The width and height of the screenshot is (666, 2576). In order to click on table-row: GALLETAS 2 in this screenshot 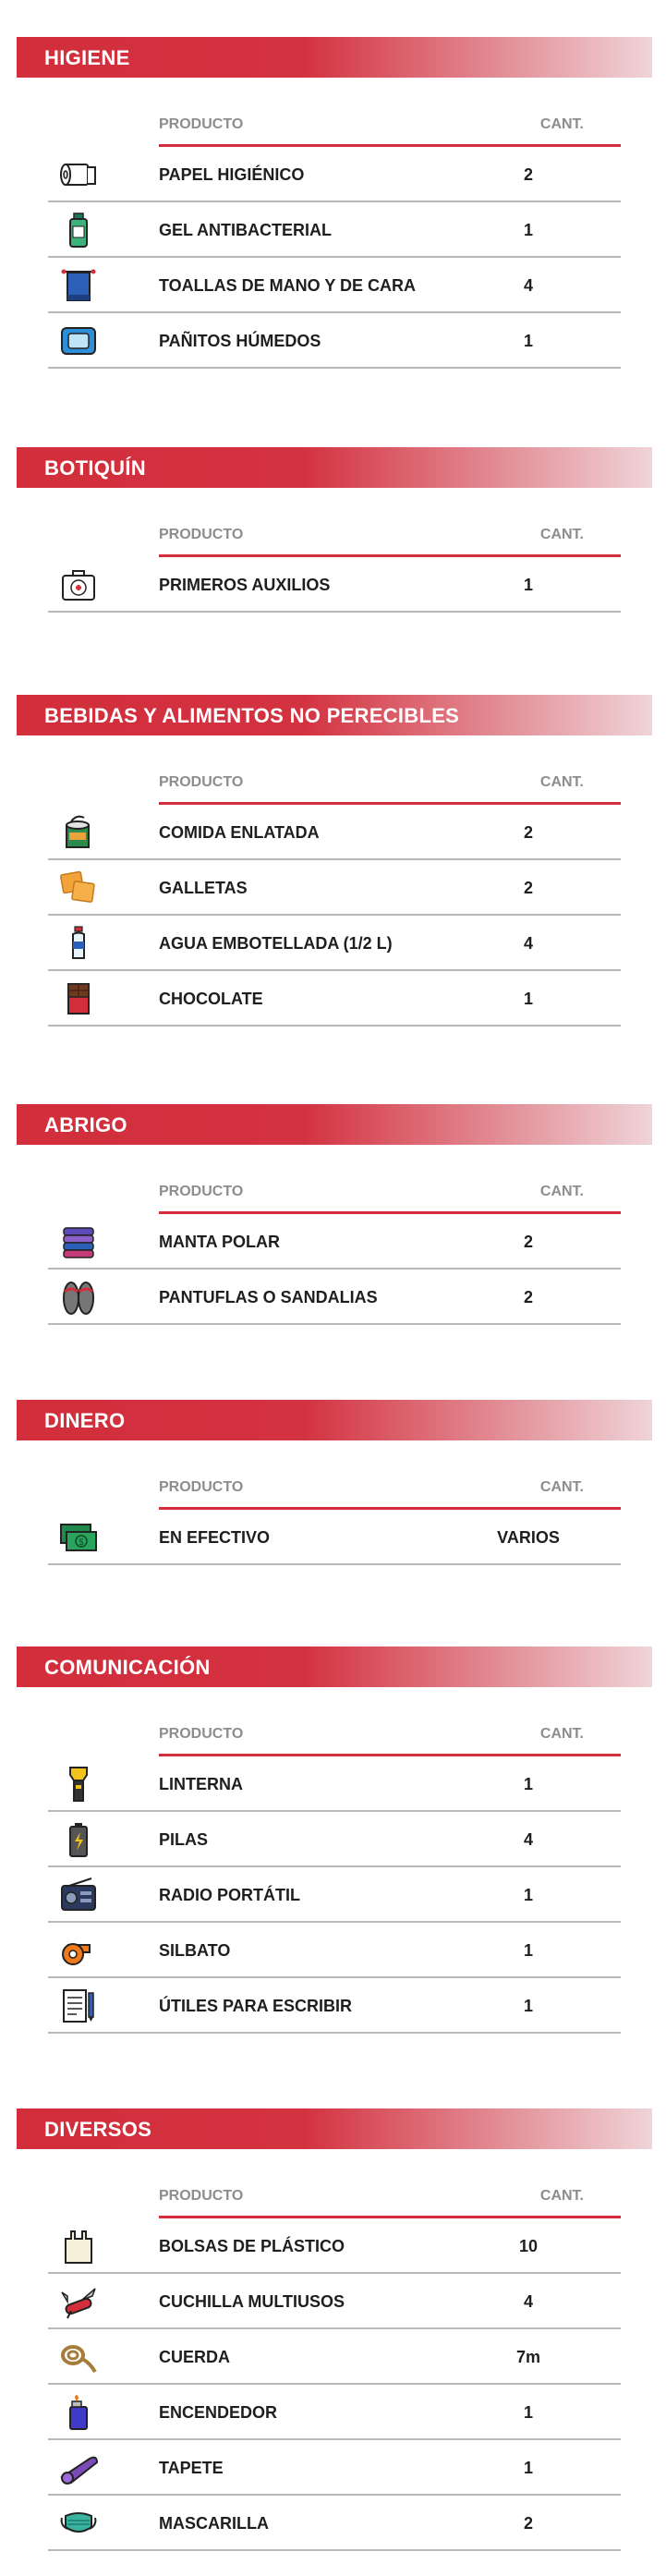, I will do `click(334, 888)`.